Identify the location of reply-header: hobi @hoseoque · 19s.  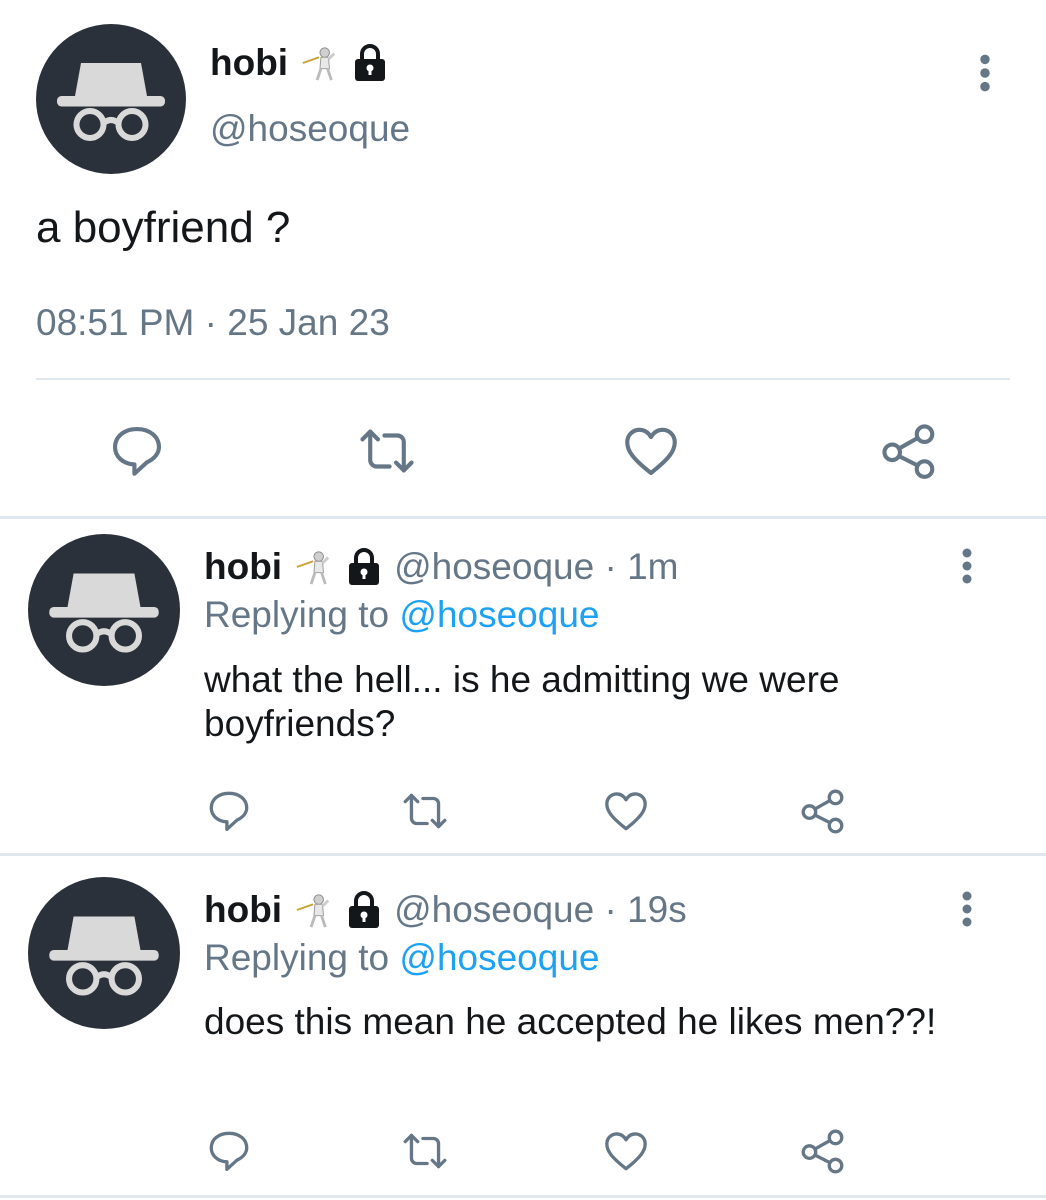
(445, 910).